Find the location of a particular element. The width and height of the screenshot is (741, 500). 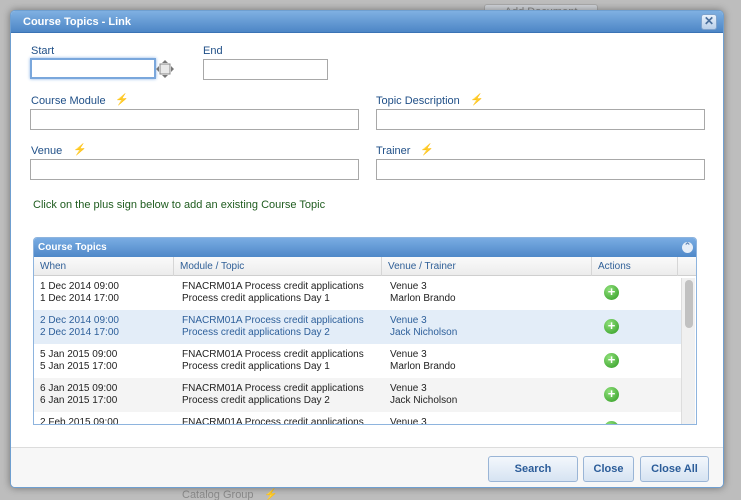

collapse-icon: ⌃ is located at coordinates (687, 247).